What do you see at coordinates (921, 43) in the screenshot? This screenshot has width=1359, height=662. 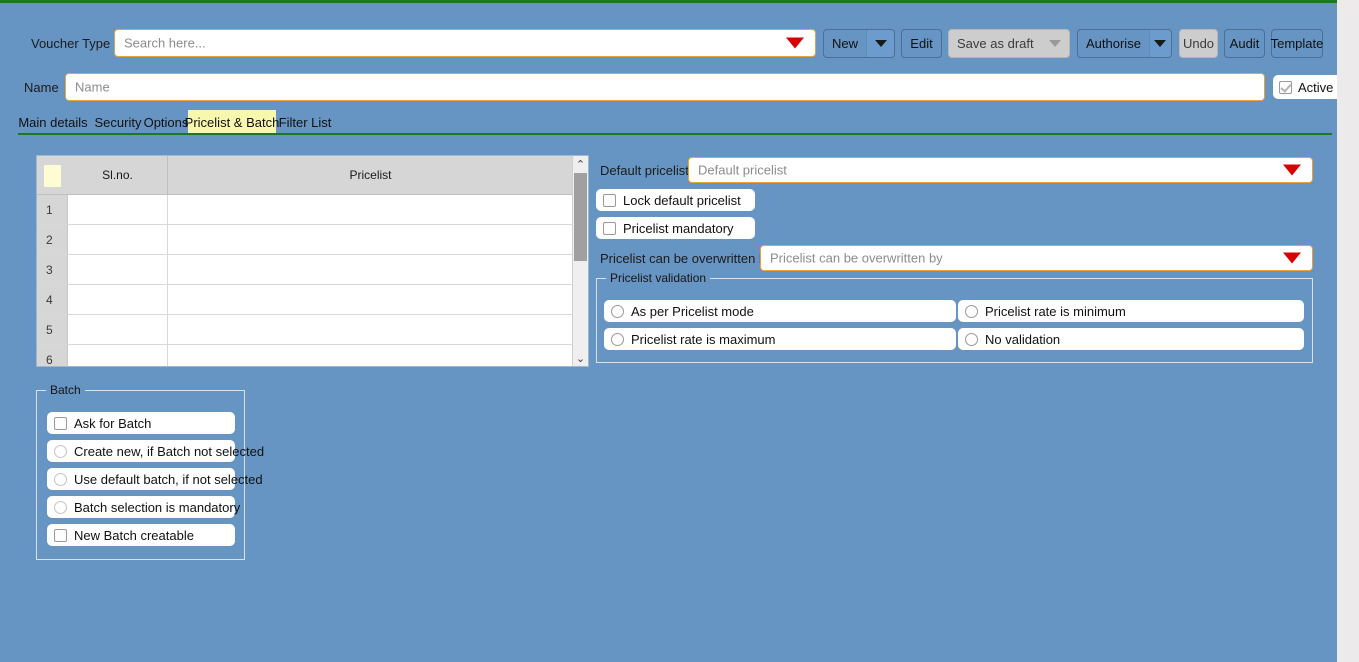 I see `edit-button: Edit` at bounding box center [921, 43].